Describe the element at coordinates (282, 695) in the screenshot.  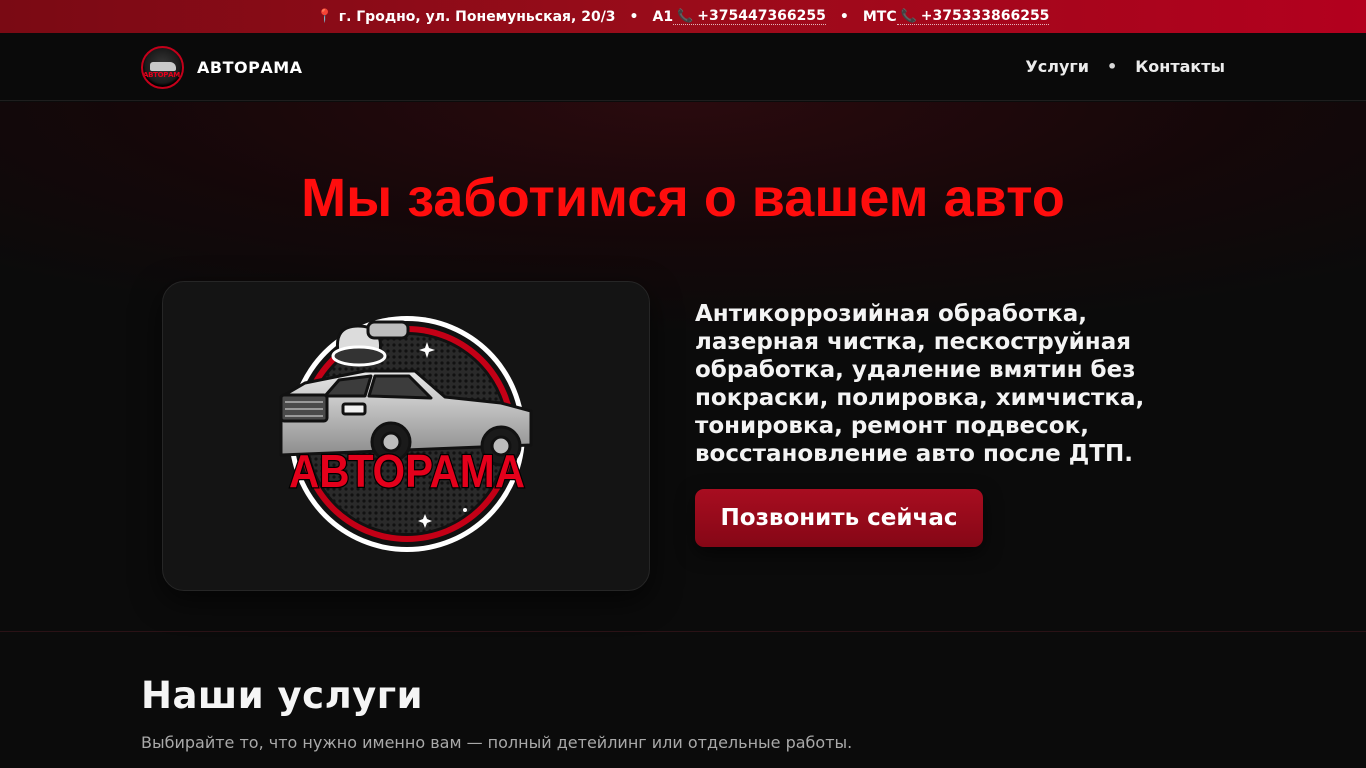
I see `services-title: Наши услуги` at that location.